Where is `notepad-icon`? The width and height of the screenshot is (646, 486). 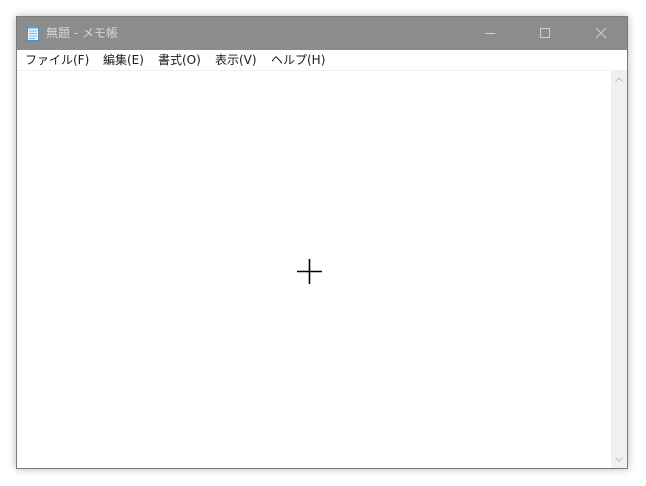 notepad-icon is located at coordinates (33, 33).